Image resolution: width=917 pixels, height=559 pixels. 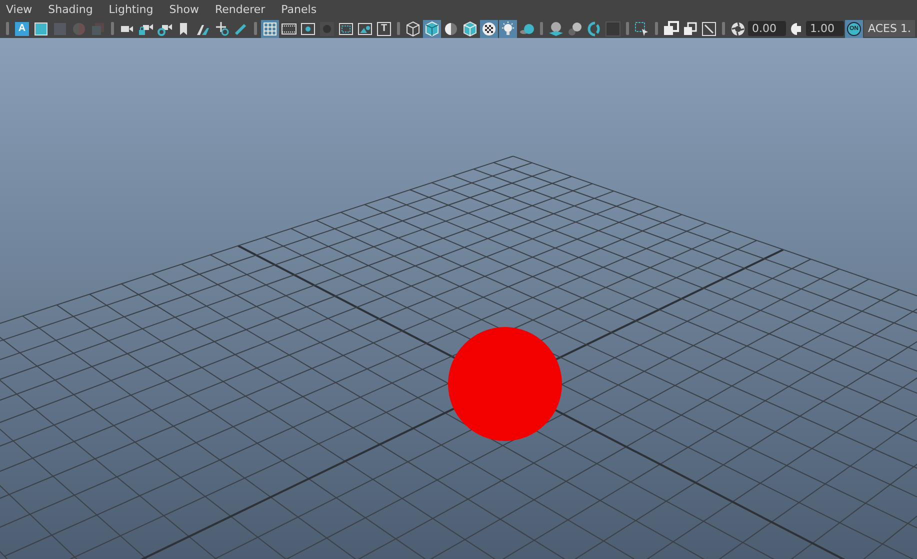 What do you see at coordinates (594, 29) in the screenshot?
I see `ring-icon` at bounding box center [594, 29].